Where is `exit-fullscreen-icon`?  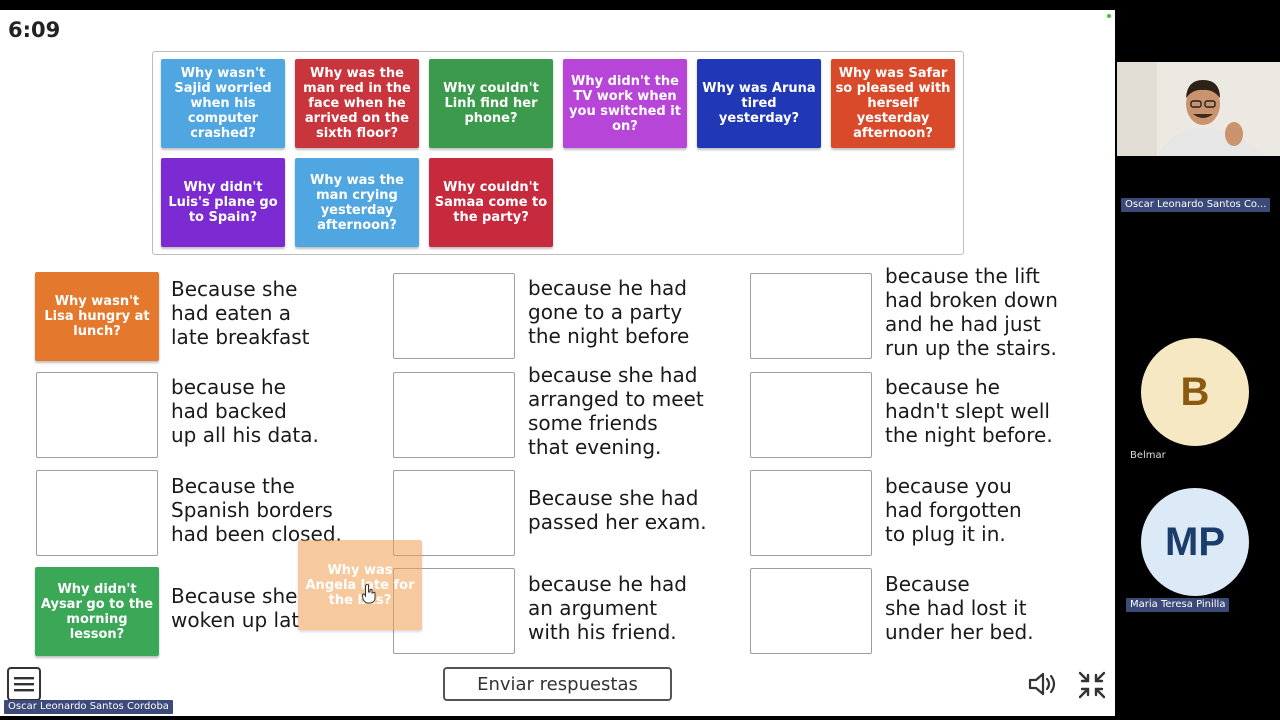 exit-fullscreen-icon is located at coordinates (1092, 685).